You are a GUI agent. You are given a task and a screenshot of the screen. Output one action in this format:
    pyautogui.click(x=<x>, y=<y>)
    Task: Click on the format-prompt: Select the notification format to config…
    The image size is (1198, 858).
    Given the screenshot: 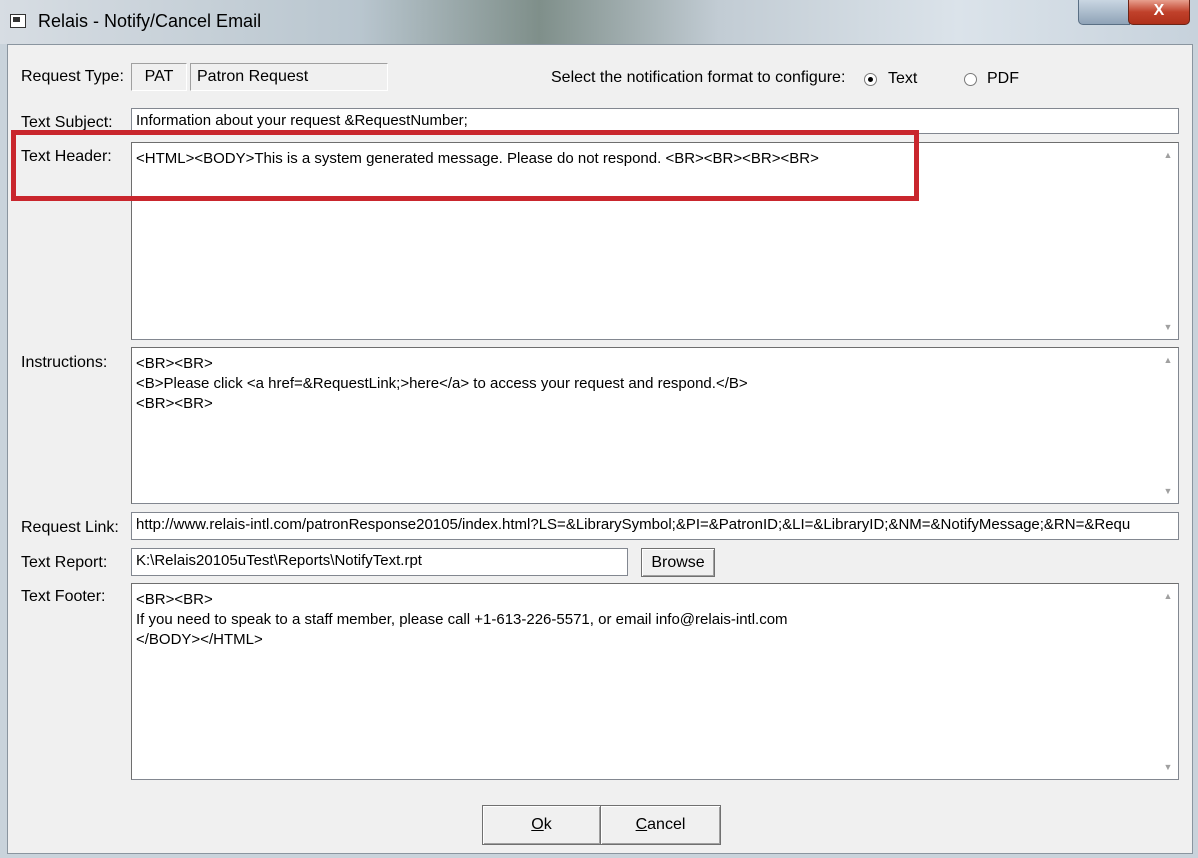 What is the action you would take?
    pyautogui.click(x=698, y=77)
    